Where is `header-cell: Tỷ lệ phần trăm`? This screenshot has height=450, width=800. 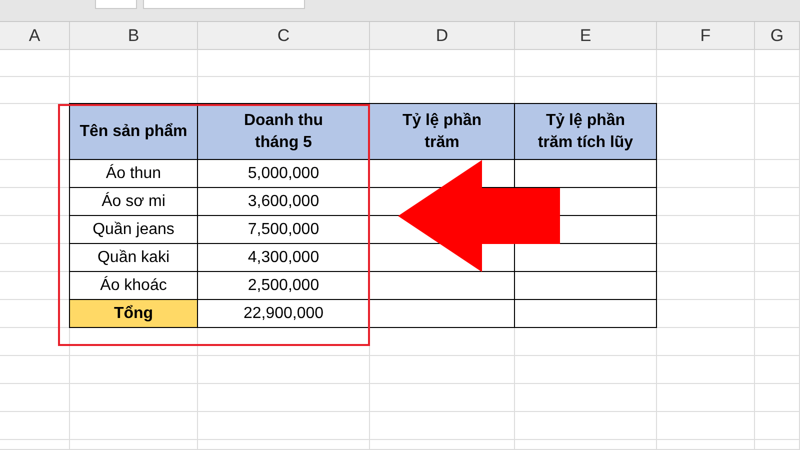 header-cell: Tỷ lệ phần trăm is located at coordinates (442, 131).